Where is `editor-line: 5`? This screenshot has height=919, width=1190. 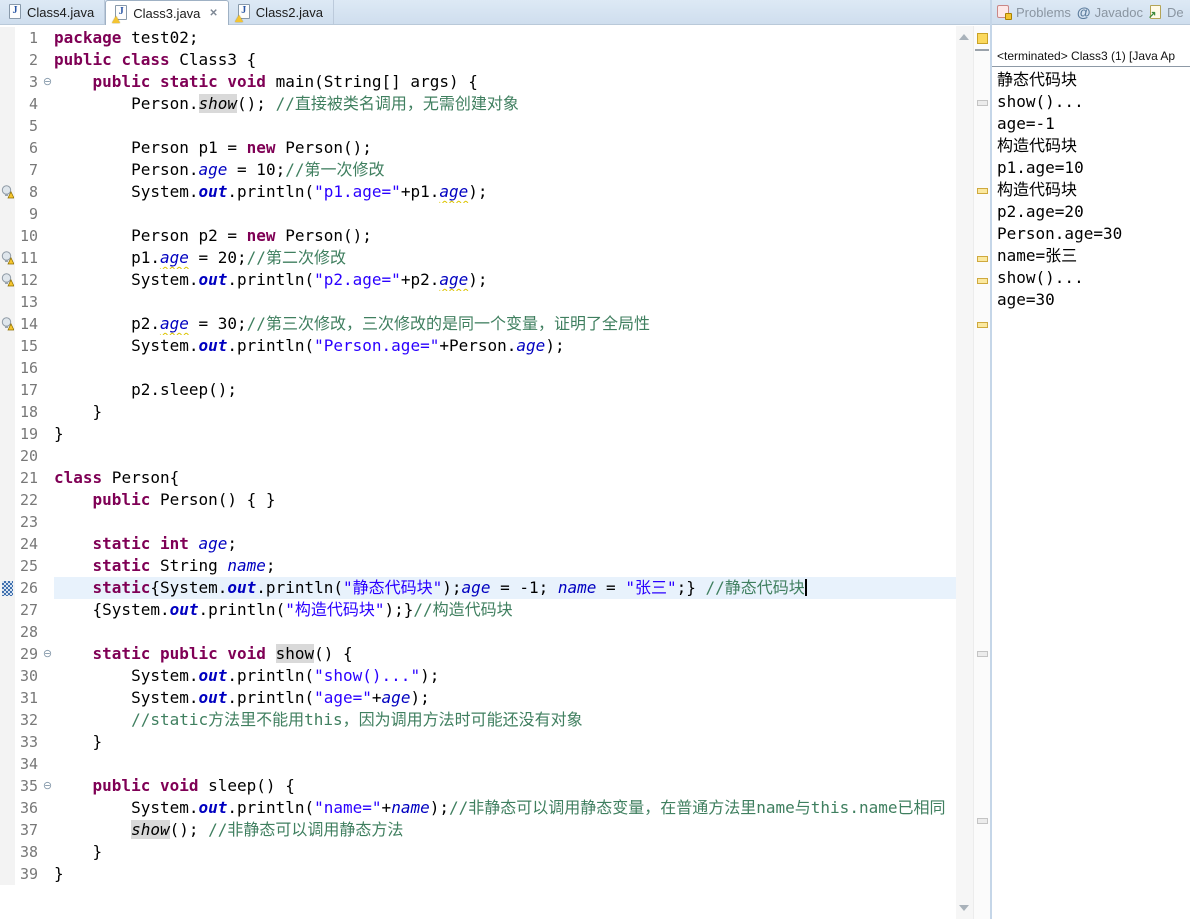
editor-line: 5 is located at coordinates (478, 126).